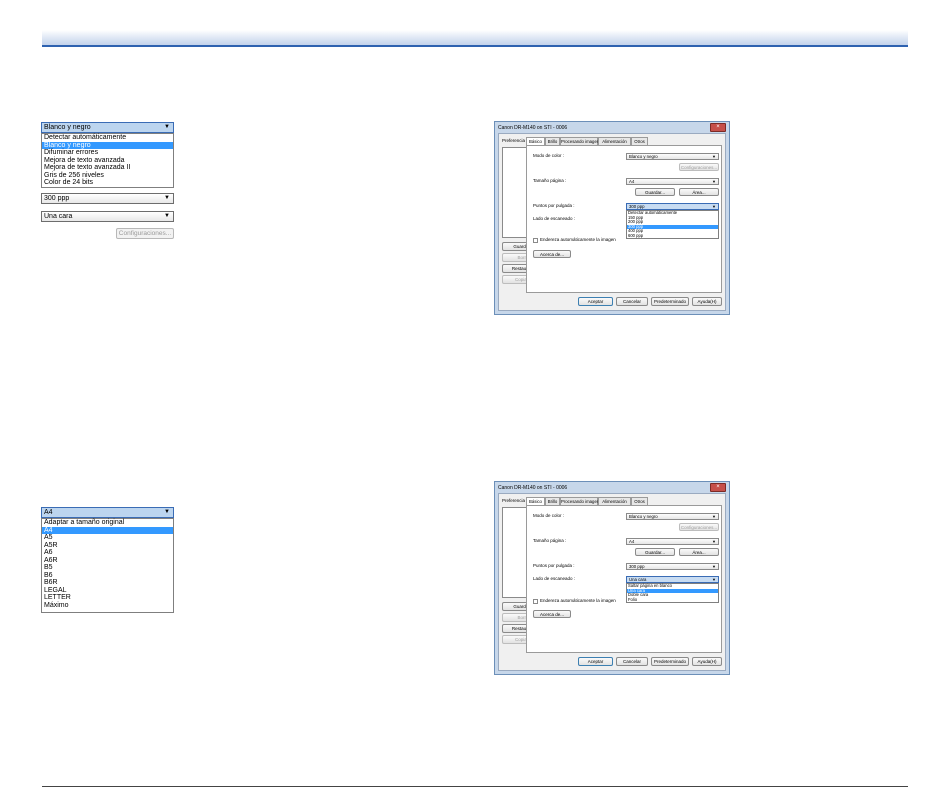  I want to click on list-item: Difuminar errores, so click(107, 153).